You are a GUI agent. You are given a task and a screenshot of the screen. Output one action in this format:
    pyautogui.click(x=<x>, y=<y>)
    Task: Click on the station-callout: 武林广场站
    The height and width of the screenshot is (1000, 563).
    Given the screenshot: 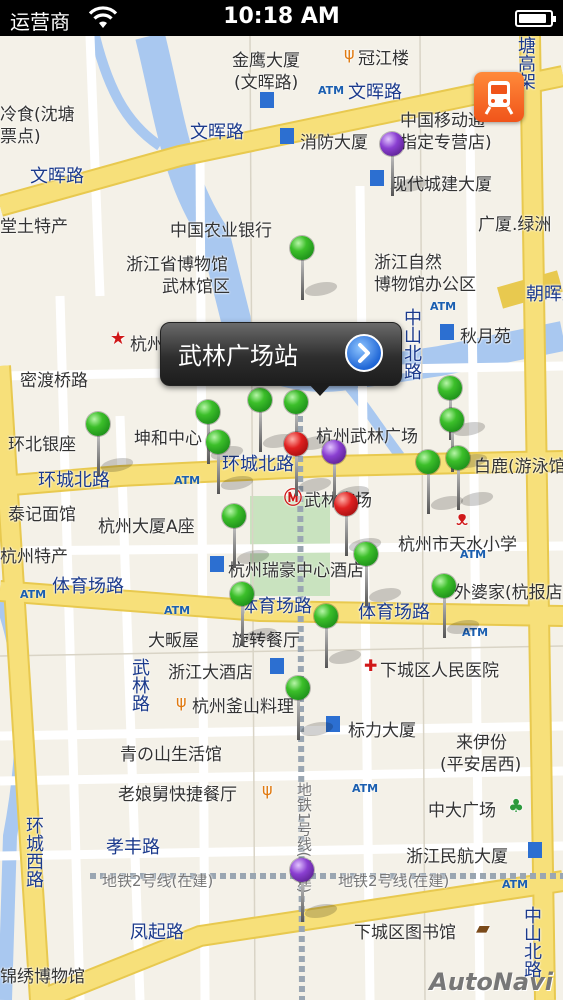 What is the action you would take?
    pyautogui.click(x=281, y=359)
    